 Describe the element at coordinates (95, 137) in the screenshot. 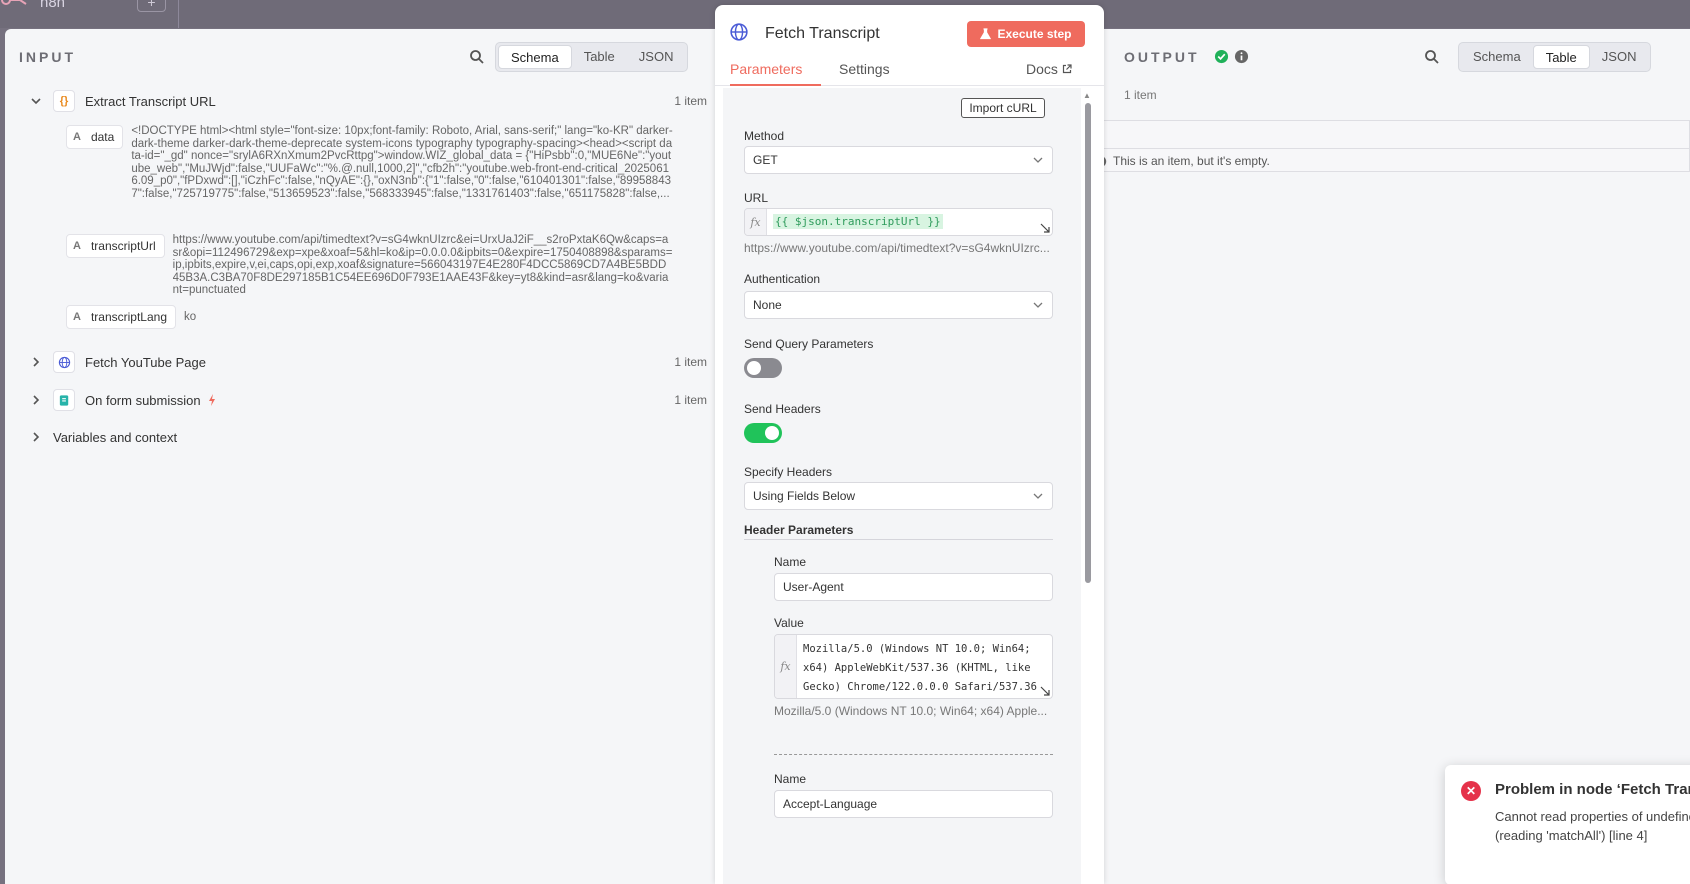

I see `field-key: Adata` at that location.